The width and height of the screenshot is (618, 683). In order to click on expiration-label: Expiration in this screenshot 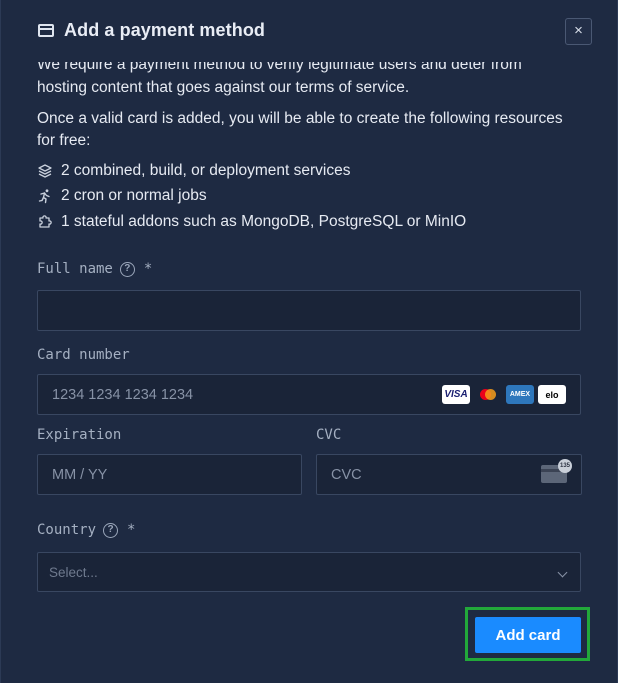, I will do `click(79, 435)`.